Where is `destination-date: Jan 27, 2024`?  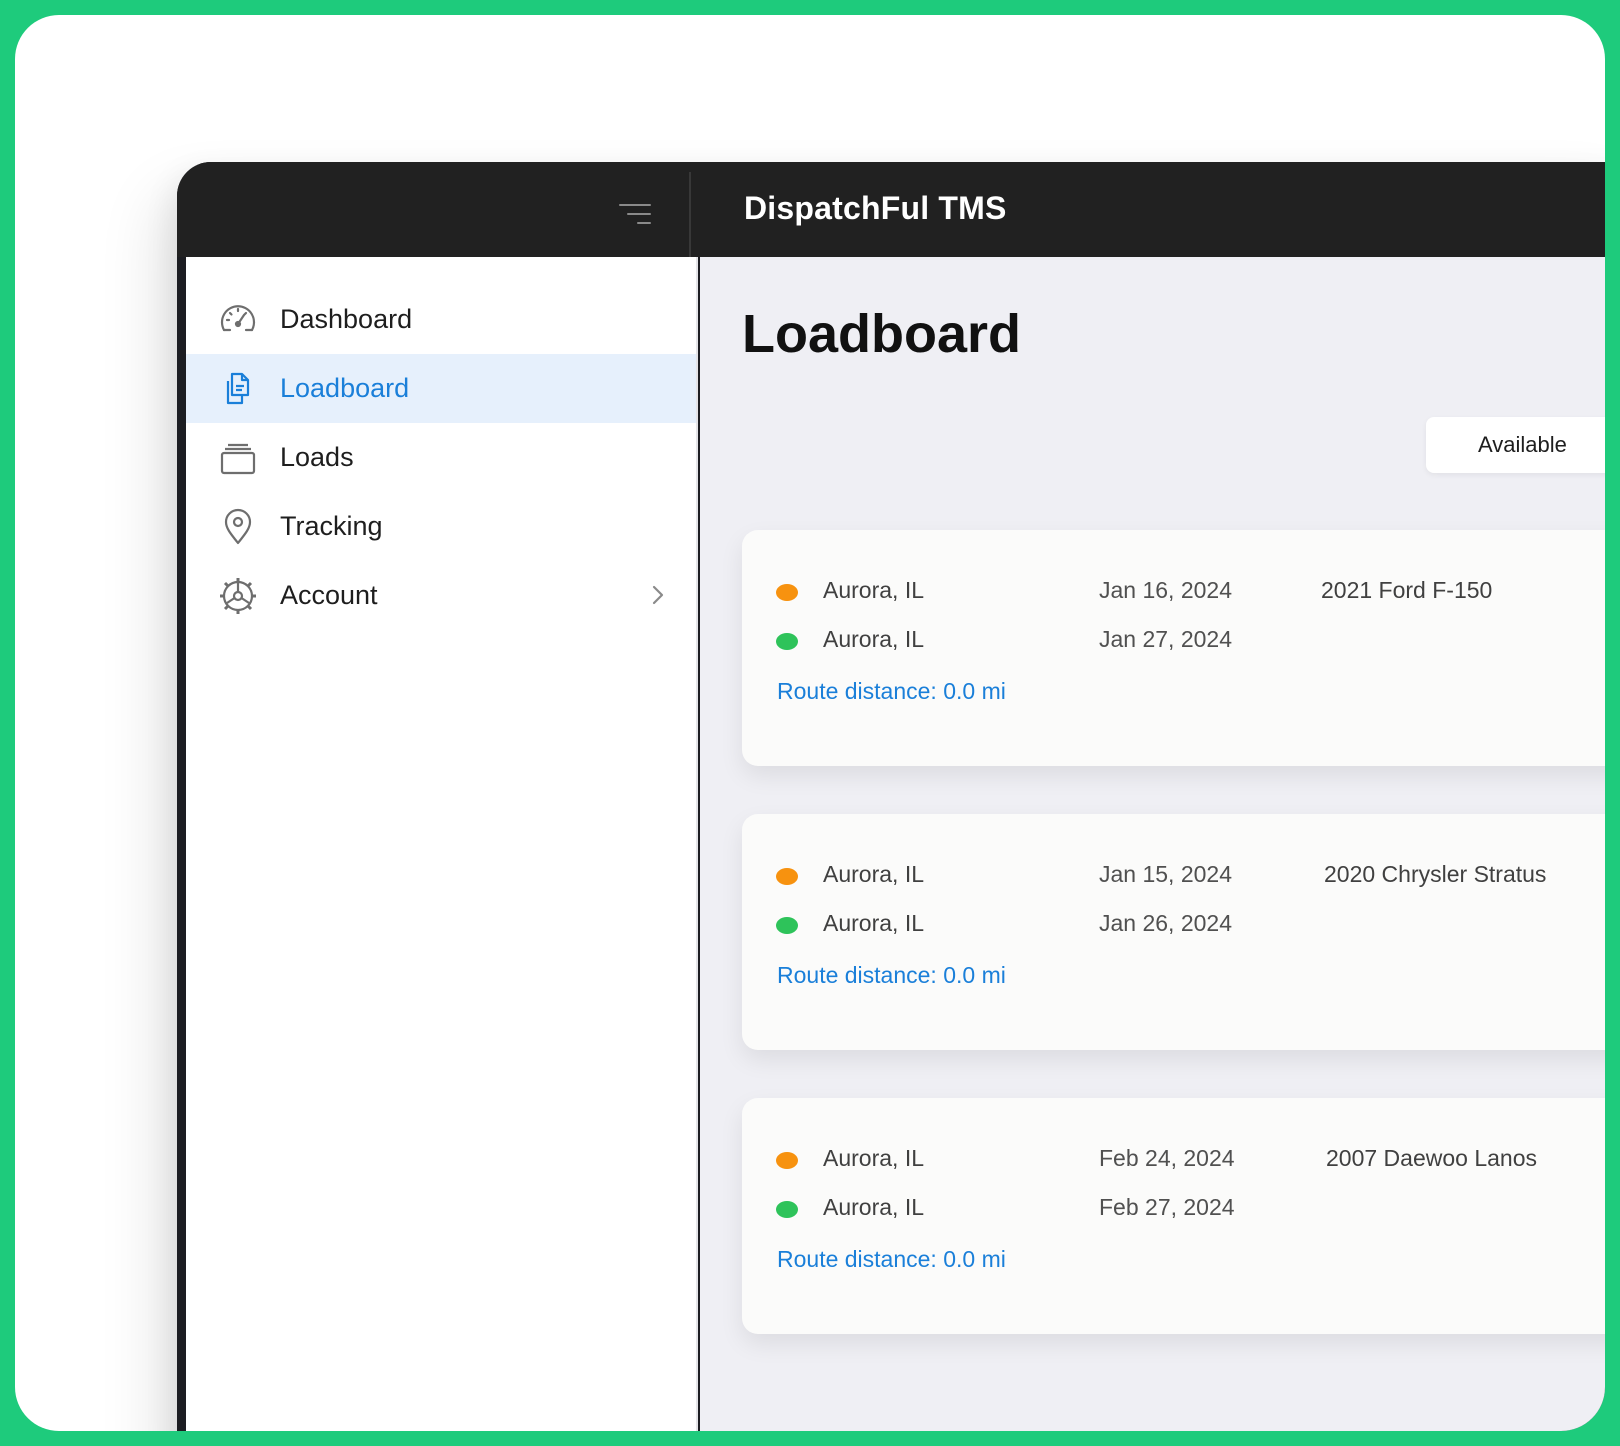 destination-date: Jan 27, 2024 is located at coordinates (1166, 639).